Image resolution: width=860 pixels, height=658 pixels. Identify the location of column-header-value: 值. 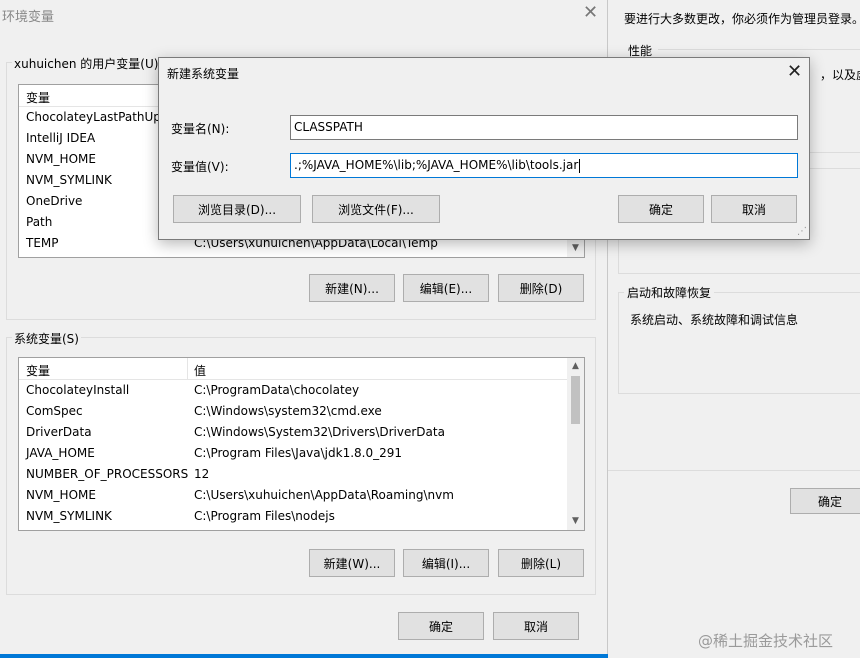
(200, 370).